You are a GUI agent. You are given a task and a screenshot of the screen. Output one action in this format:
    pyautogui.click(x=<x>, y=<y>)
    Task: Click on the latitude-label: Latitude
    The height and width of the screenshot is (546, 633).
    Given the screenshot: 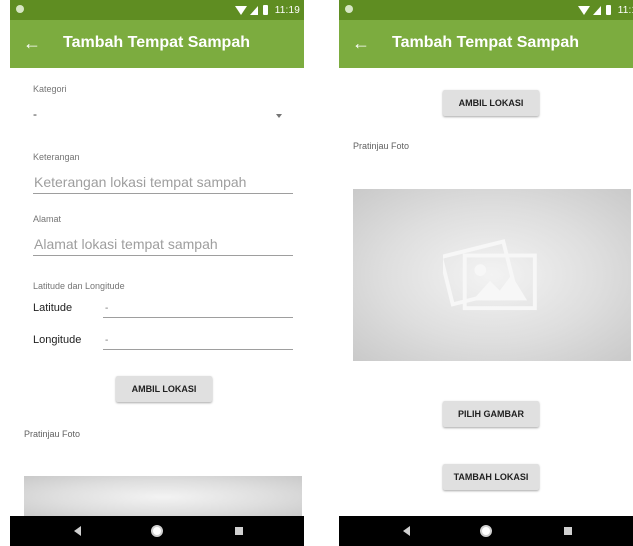 What is the action you would take?
    pyautogui.click(x=53, y=308)
    